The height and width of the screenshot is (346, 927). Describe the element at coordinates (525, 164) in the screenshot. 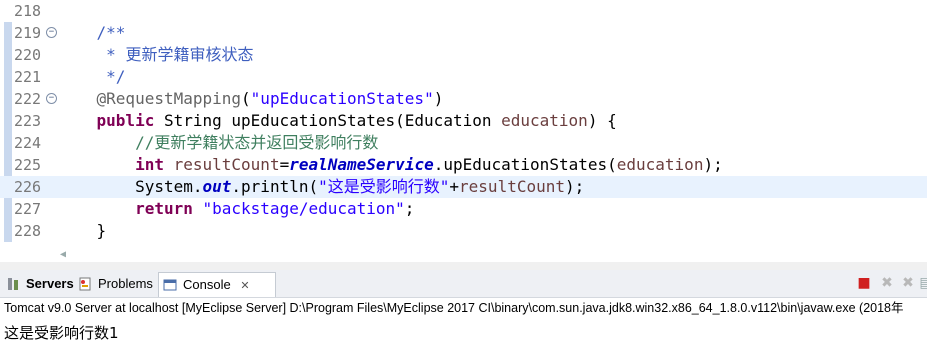

I see `code-token: .upEducationStates(` at that location.